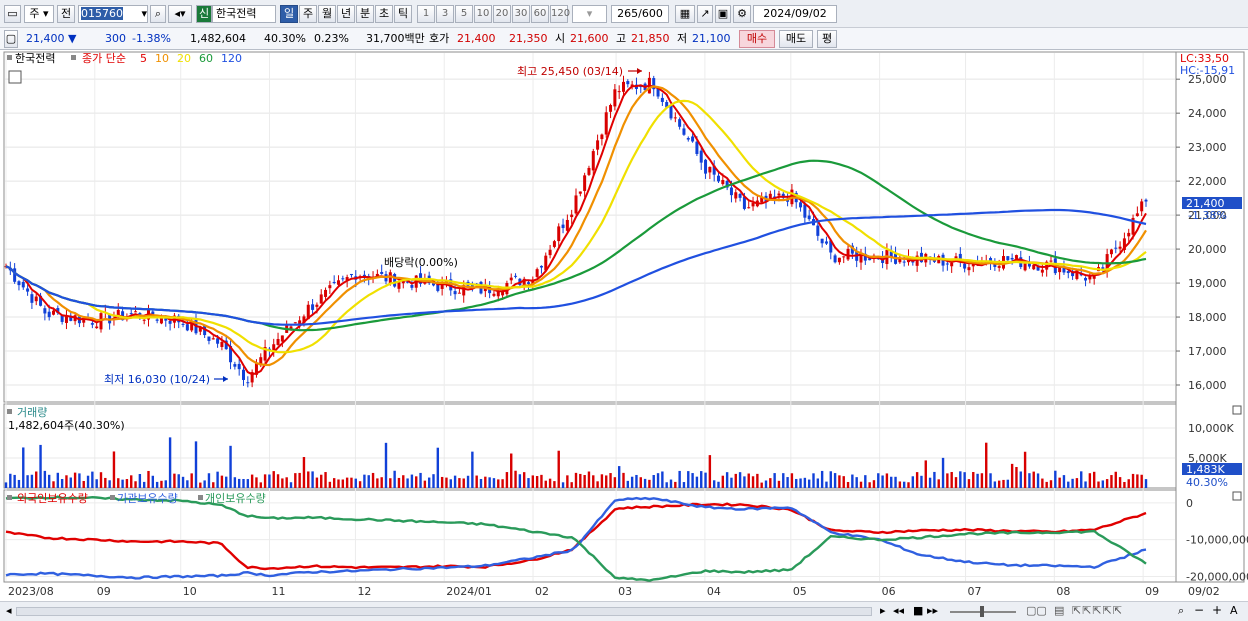  I want to click on market-select: 주 ▾, so click(39, 14).